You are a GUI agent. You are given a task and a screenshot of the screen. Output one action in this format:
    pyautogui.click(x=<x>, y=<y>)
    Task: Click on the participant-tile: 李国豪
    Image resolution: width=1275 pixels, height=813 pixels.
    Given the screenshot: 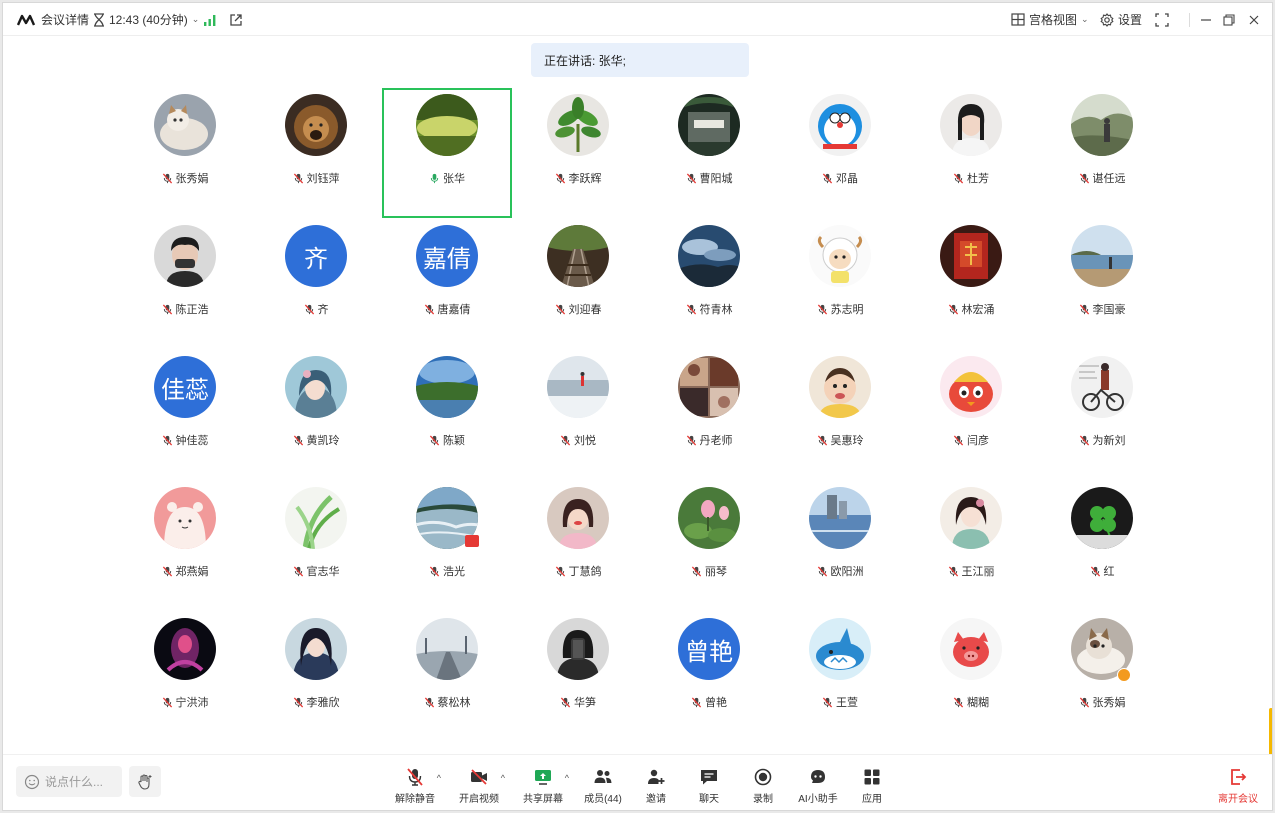 What is the action you would take?
    pyautogui.click(x=1102, y=284)
    